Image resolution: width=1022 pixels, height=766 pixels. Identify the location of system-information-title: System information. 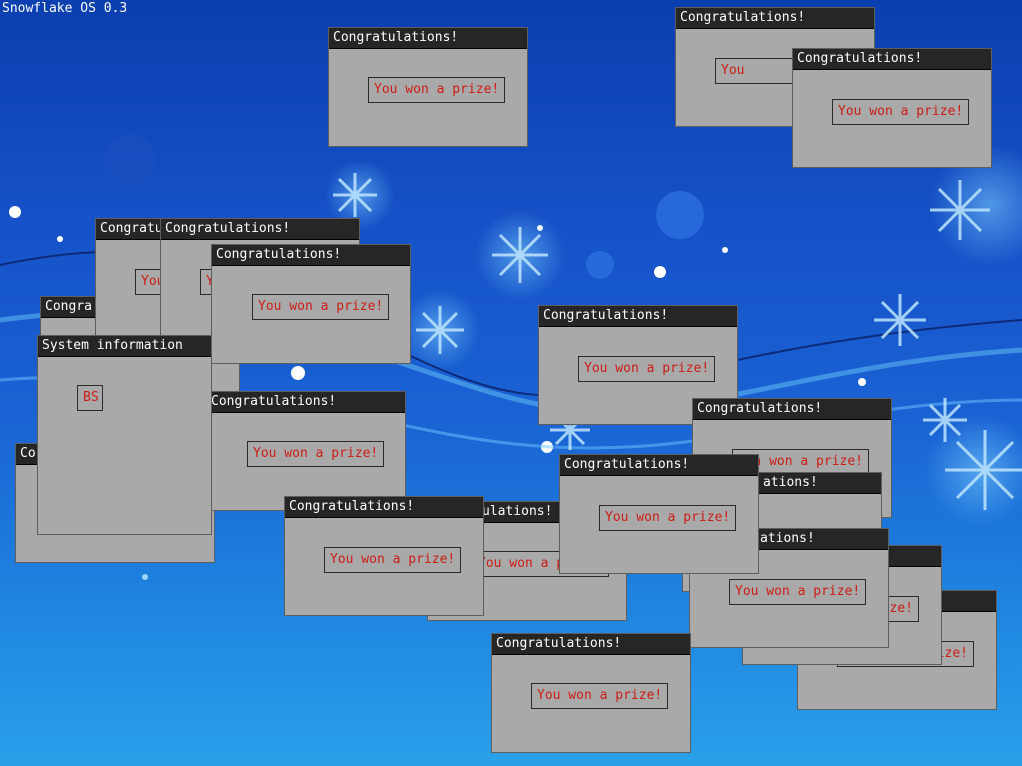
(124, 346).